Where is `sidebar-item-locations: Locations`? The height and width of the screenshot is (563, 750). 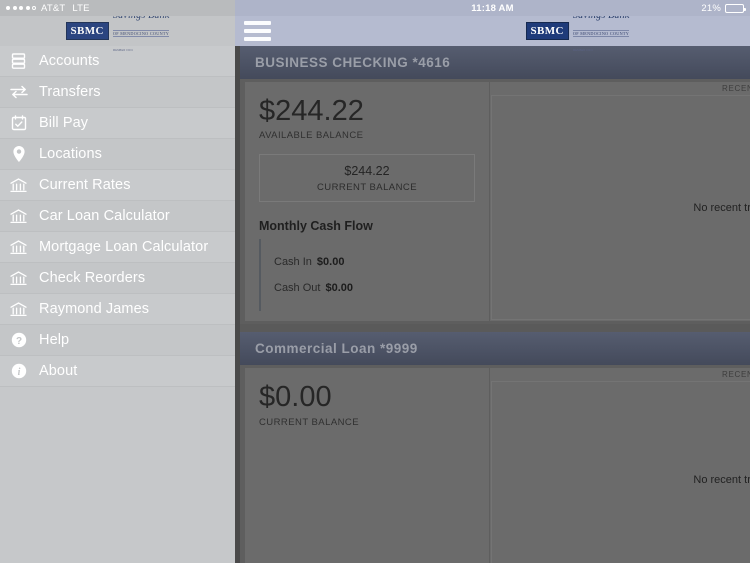 sidebar-item-locations: Locations is located at coordinates (117, 154).